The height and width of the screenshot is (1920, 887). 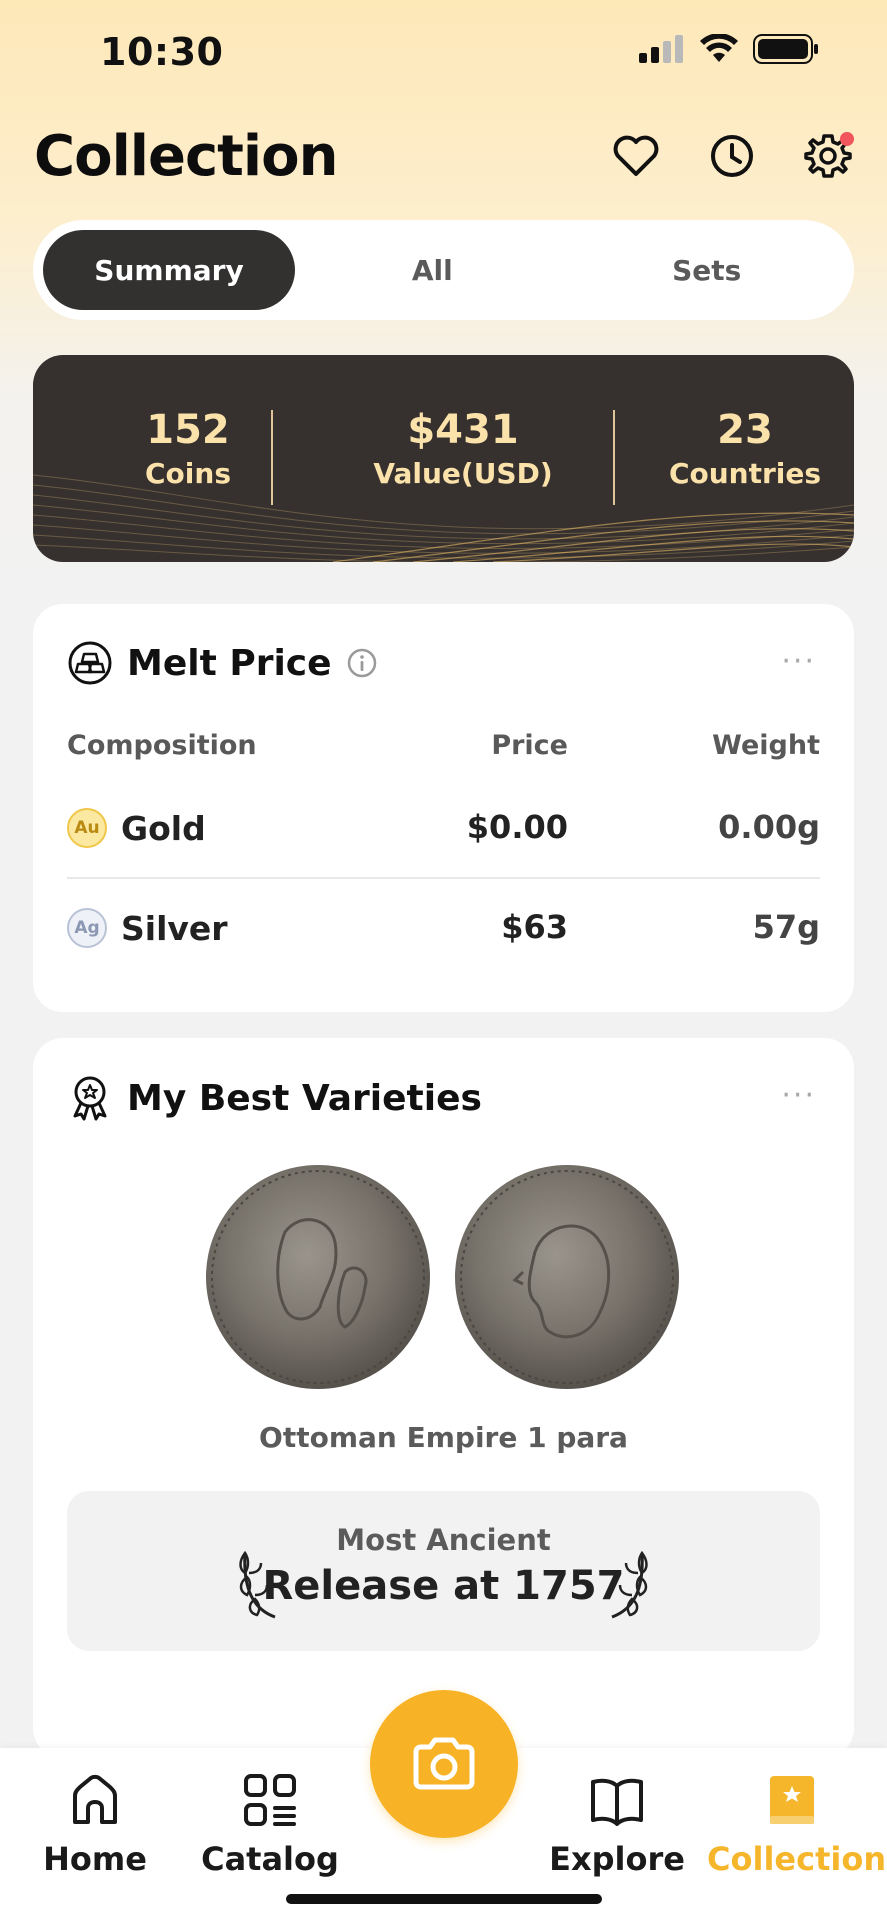 What do you see at coordinates (443, 750) in the screenshot?
I see `melt-table-header: Composition Price Weight` at bounding box center [443, 750].